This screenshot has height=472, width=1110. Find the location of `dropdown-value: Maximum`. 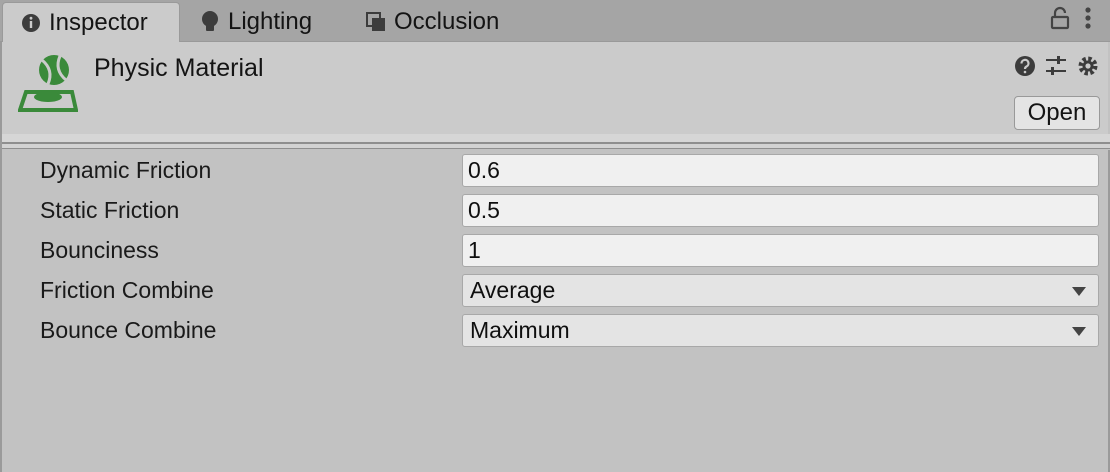

dropdown-value: Maximum is located at coordinates (520, 330).